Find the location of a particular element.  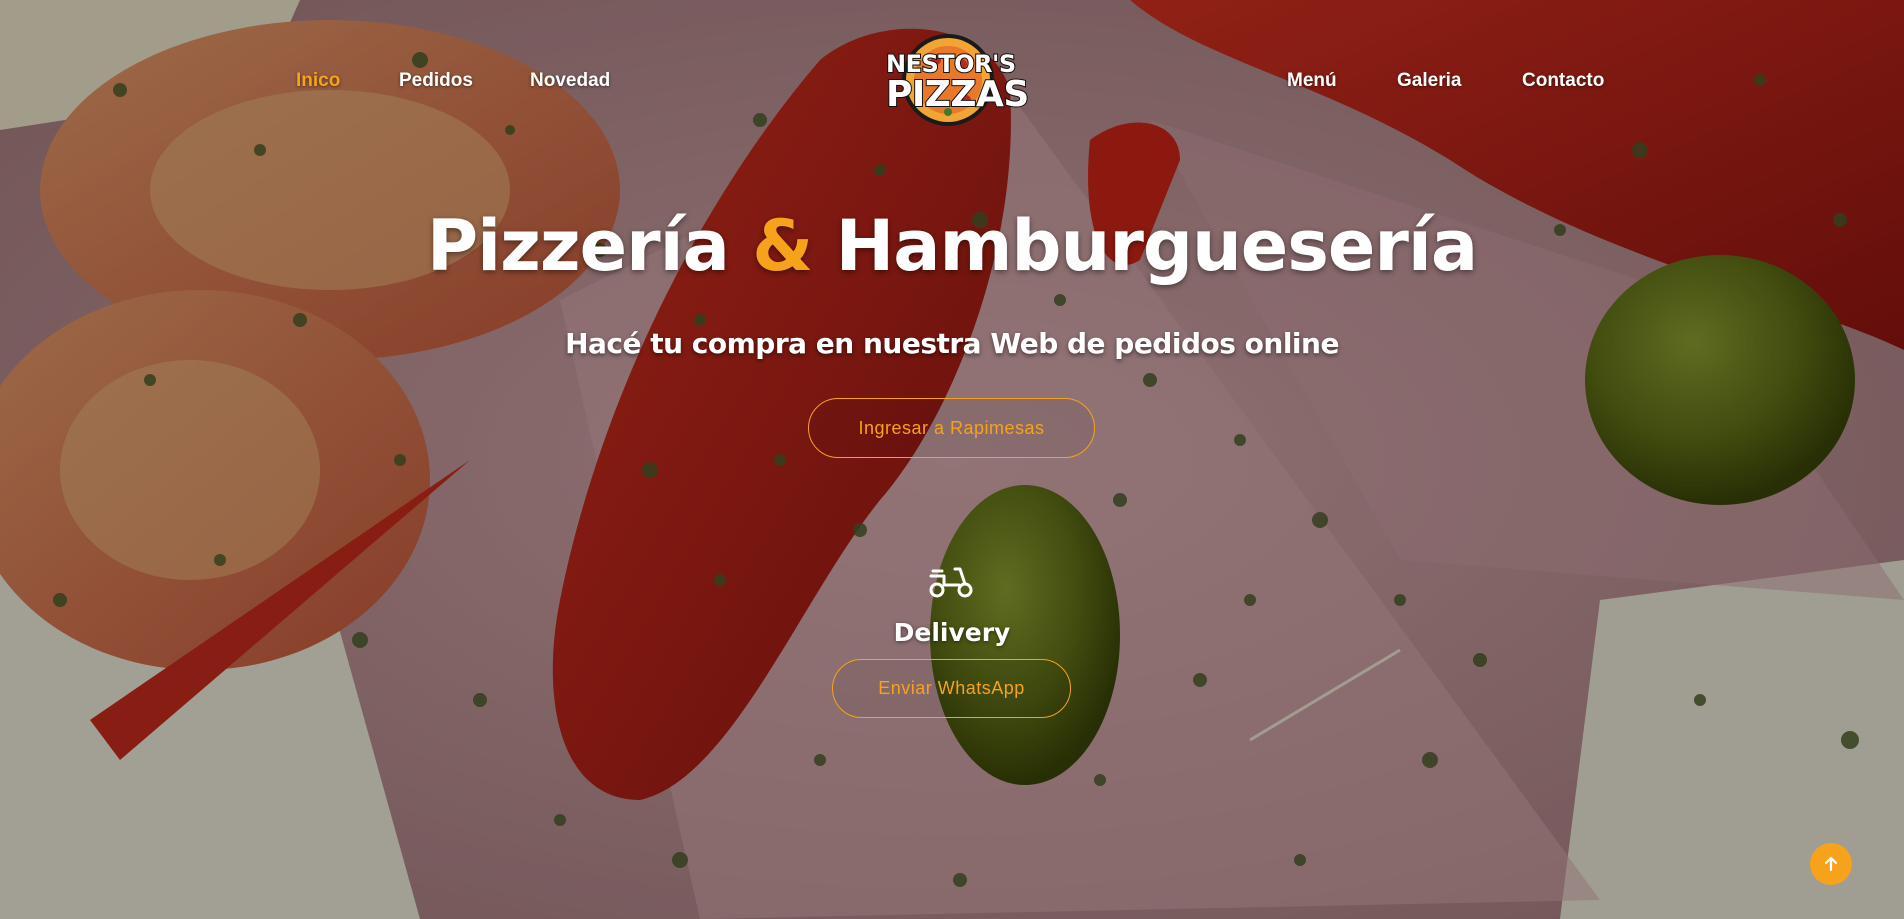

nav-item-menu: Menú is located at coordinates (1312, 81).